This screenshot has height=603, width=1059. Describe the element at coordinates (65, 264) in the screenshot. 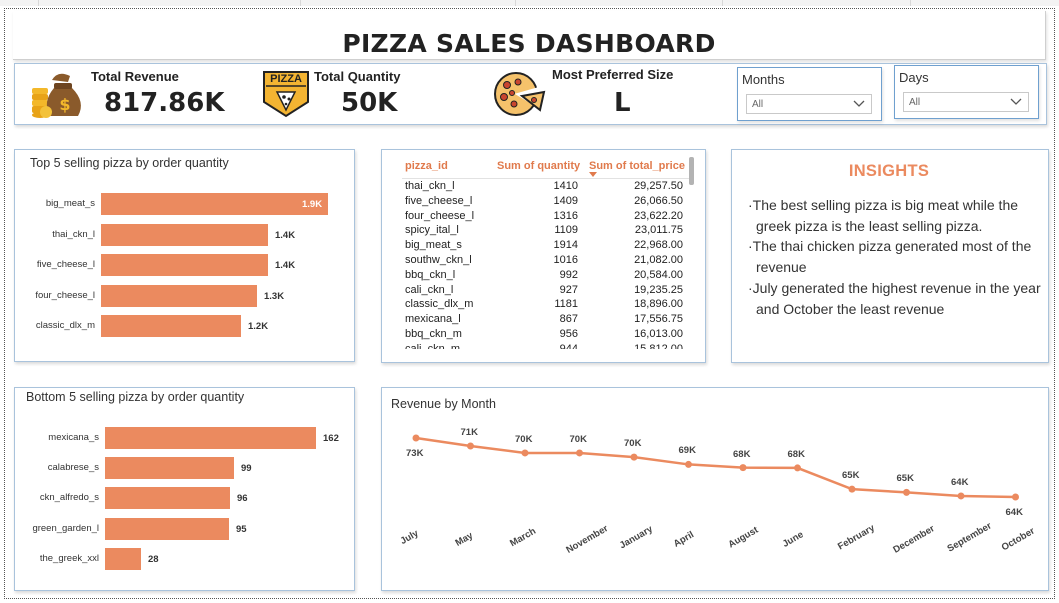

I see `category-label: five_cheese_l` at that location.